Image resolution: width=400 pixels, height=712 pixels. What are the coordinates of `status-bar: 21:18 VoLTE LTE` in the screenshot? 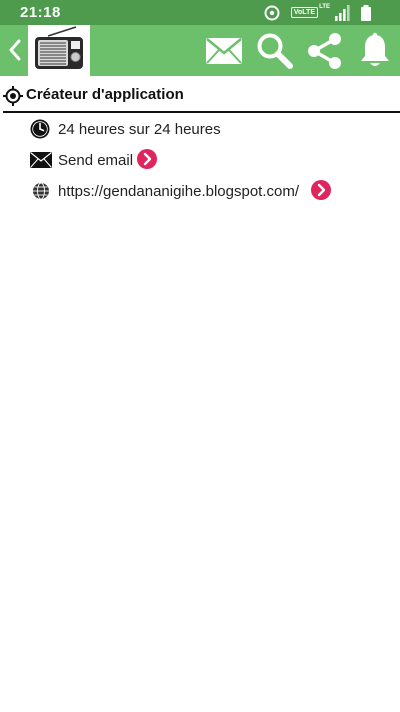 It's located at (200, 12).